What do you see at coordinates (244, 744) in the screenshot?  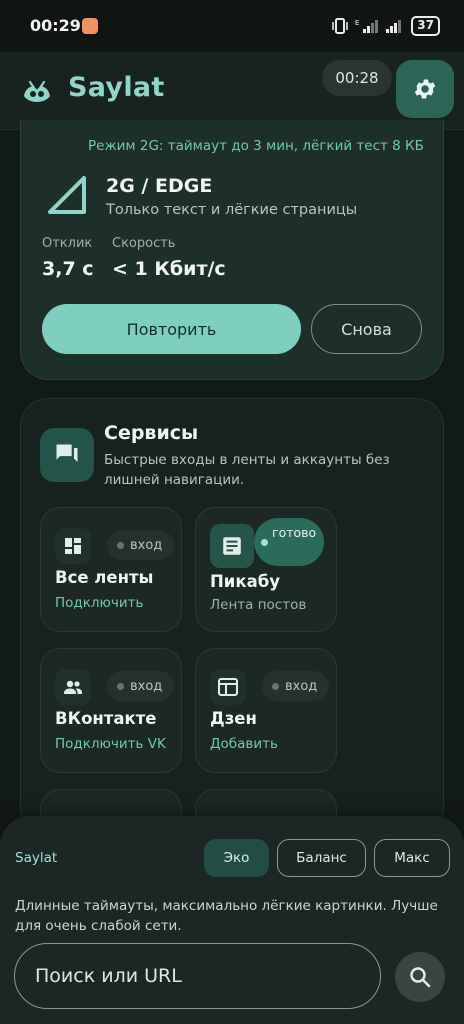 I see `tile-connect-link: Добавить` at bounding box center [244, 744].